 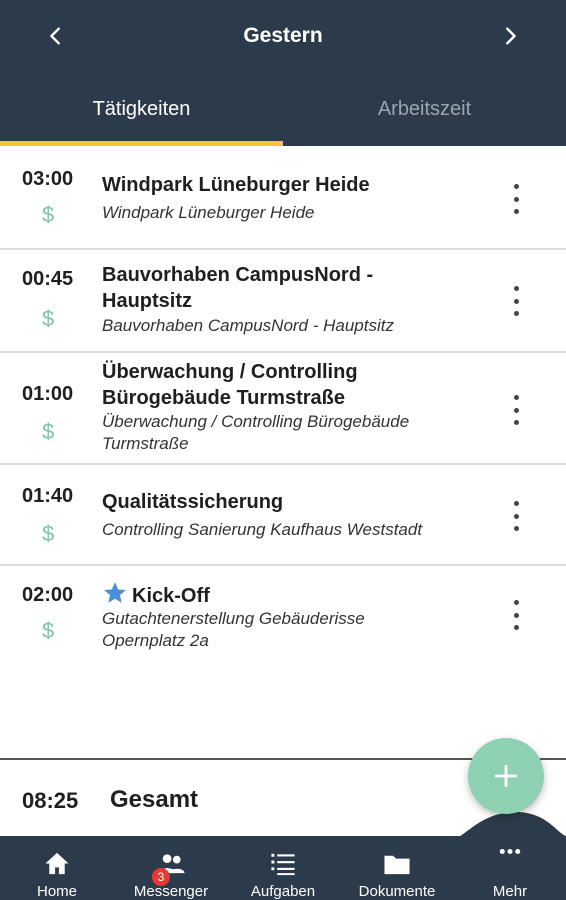 What do you see at coordinates (171, 868) in the screenshot?
I see `nav-messenger: 3 Messenger` at bounding box center [171, 868].